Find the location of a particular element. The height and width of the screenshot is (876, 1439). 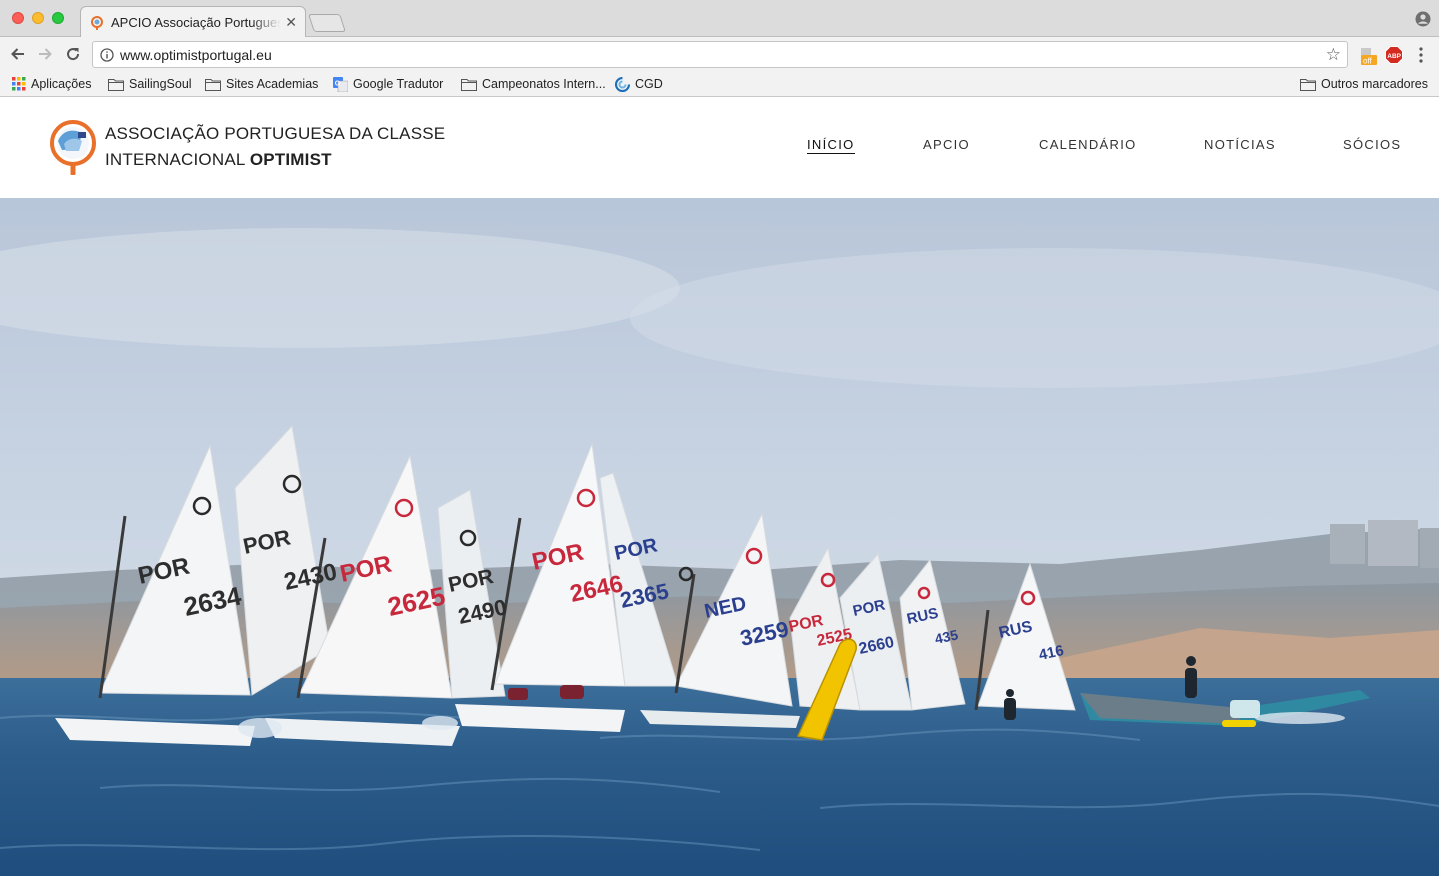

browser-menu-icon is located at coordinates (1421, 55).